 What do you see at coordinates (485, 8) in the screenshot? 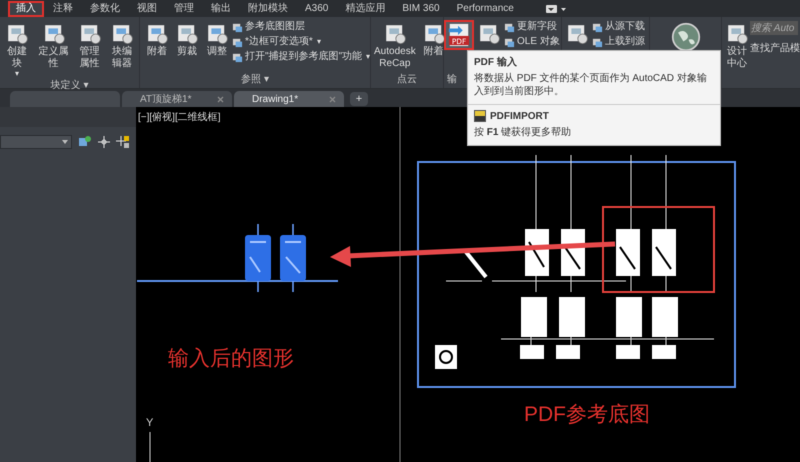
I see `ribbon-tab: Performance` at bounding box center [485, 8].